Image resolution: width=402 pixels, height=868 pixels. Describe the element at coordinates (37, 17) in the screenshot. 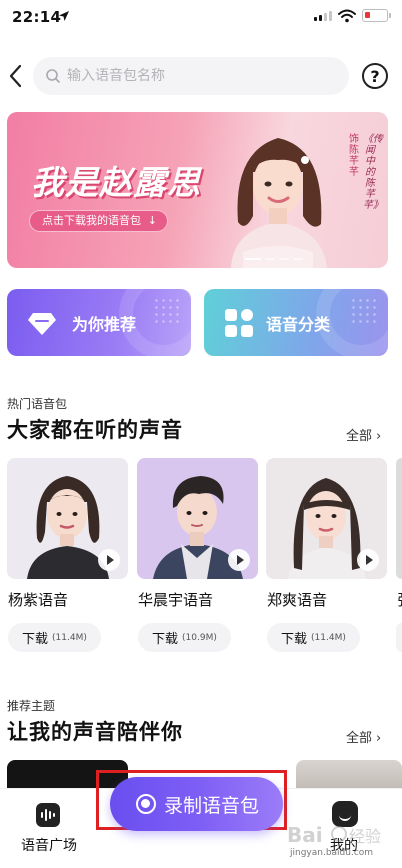

I see `status-time: 22:14` at that location.